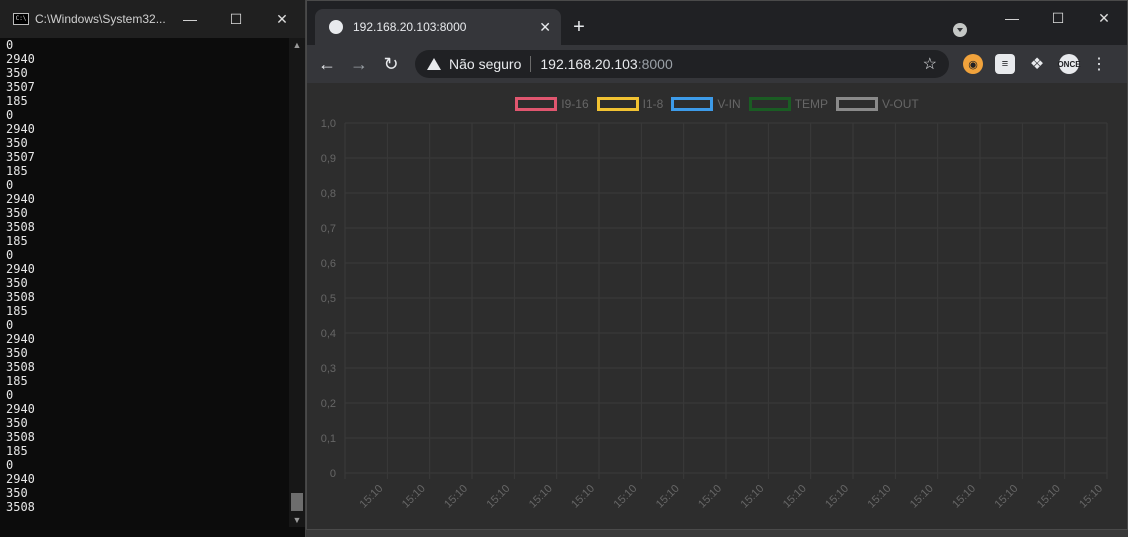 This screenshot has width=1128, height=537. I want to click on url-host: 192.168.20.103, so click(588, 64).